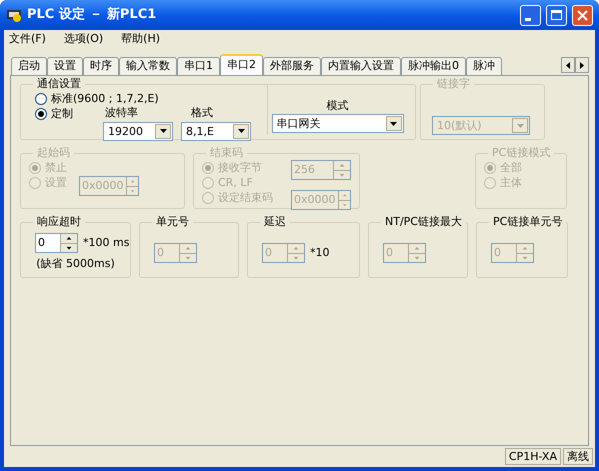 This screenshot has height=471, width=599. I want to click on maximize-icon, so click(556, 15).